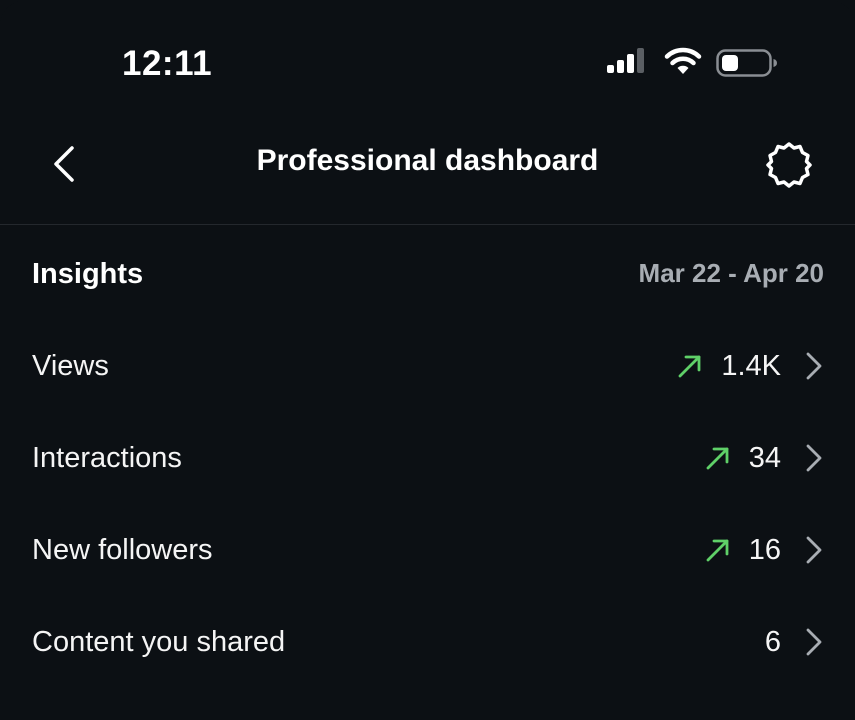 The height and width of the screenshot is (720, 855). I want to click on date-range: Mar 22 - Apr 20, so click(731, 273).